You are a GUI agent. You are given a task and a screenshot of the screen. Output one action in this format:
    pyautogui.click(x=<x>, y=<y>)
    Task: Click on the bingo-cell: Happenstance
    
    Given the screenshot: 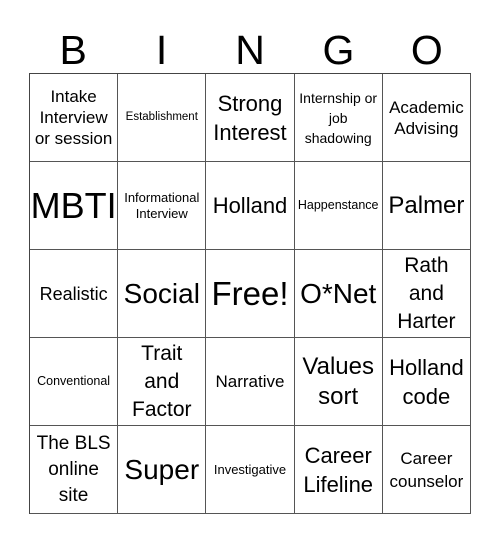 What is the action you would take?
    pyautogui.click(x=338, y=206)
    